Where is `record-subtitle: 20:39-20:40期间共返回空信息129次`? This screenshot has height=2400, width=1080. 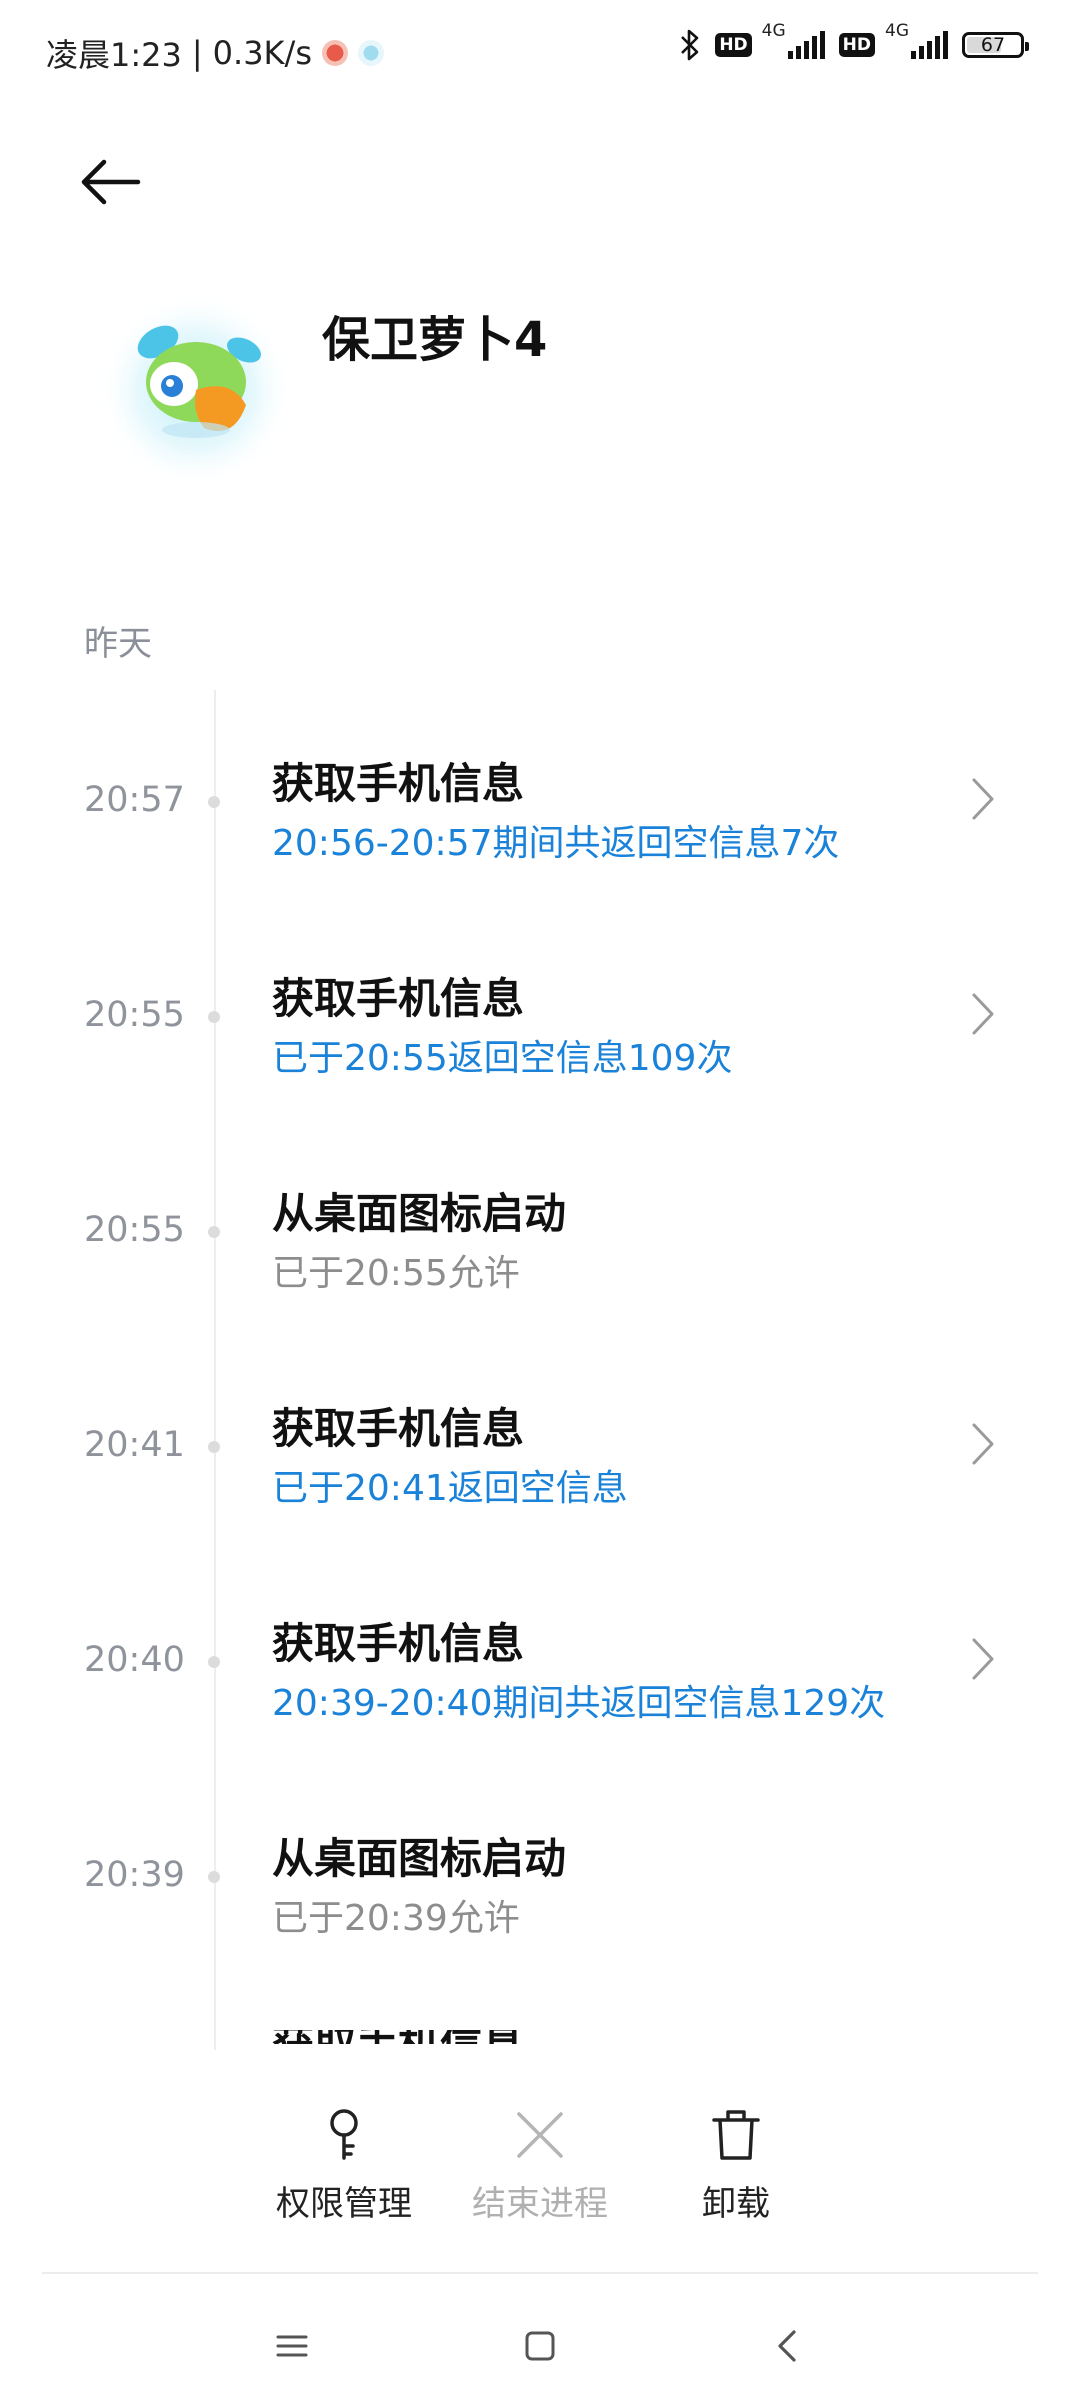
record-subtitle: 20:39-20:40期间共返回空信息129次 is located at coordinates (579, 1703).